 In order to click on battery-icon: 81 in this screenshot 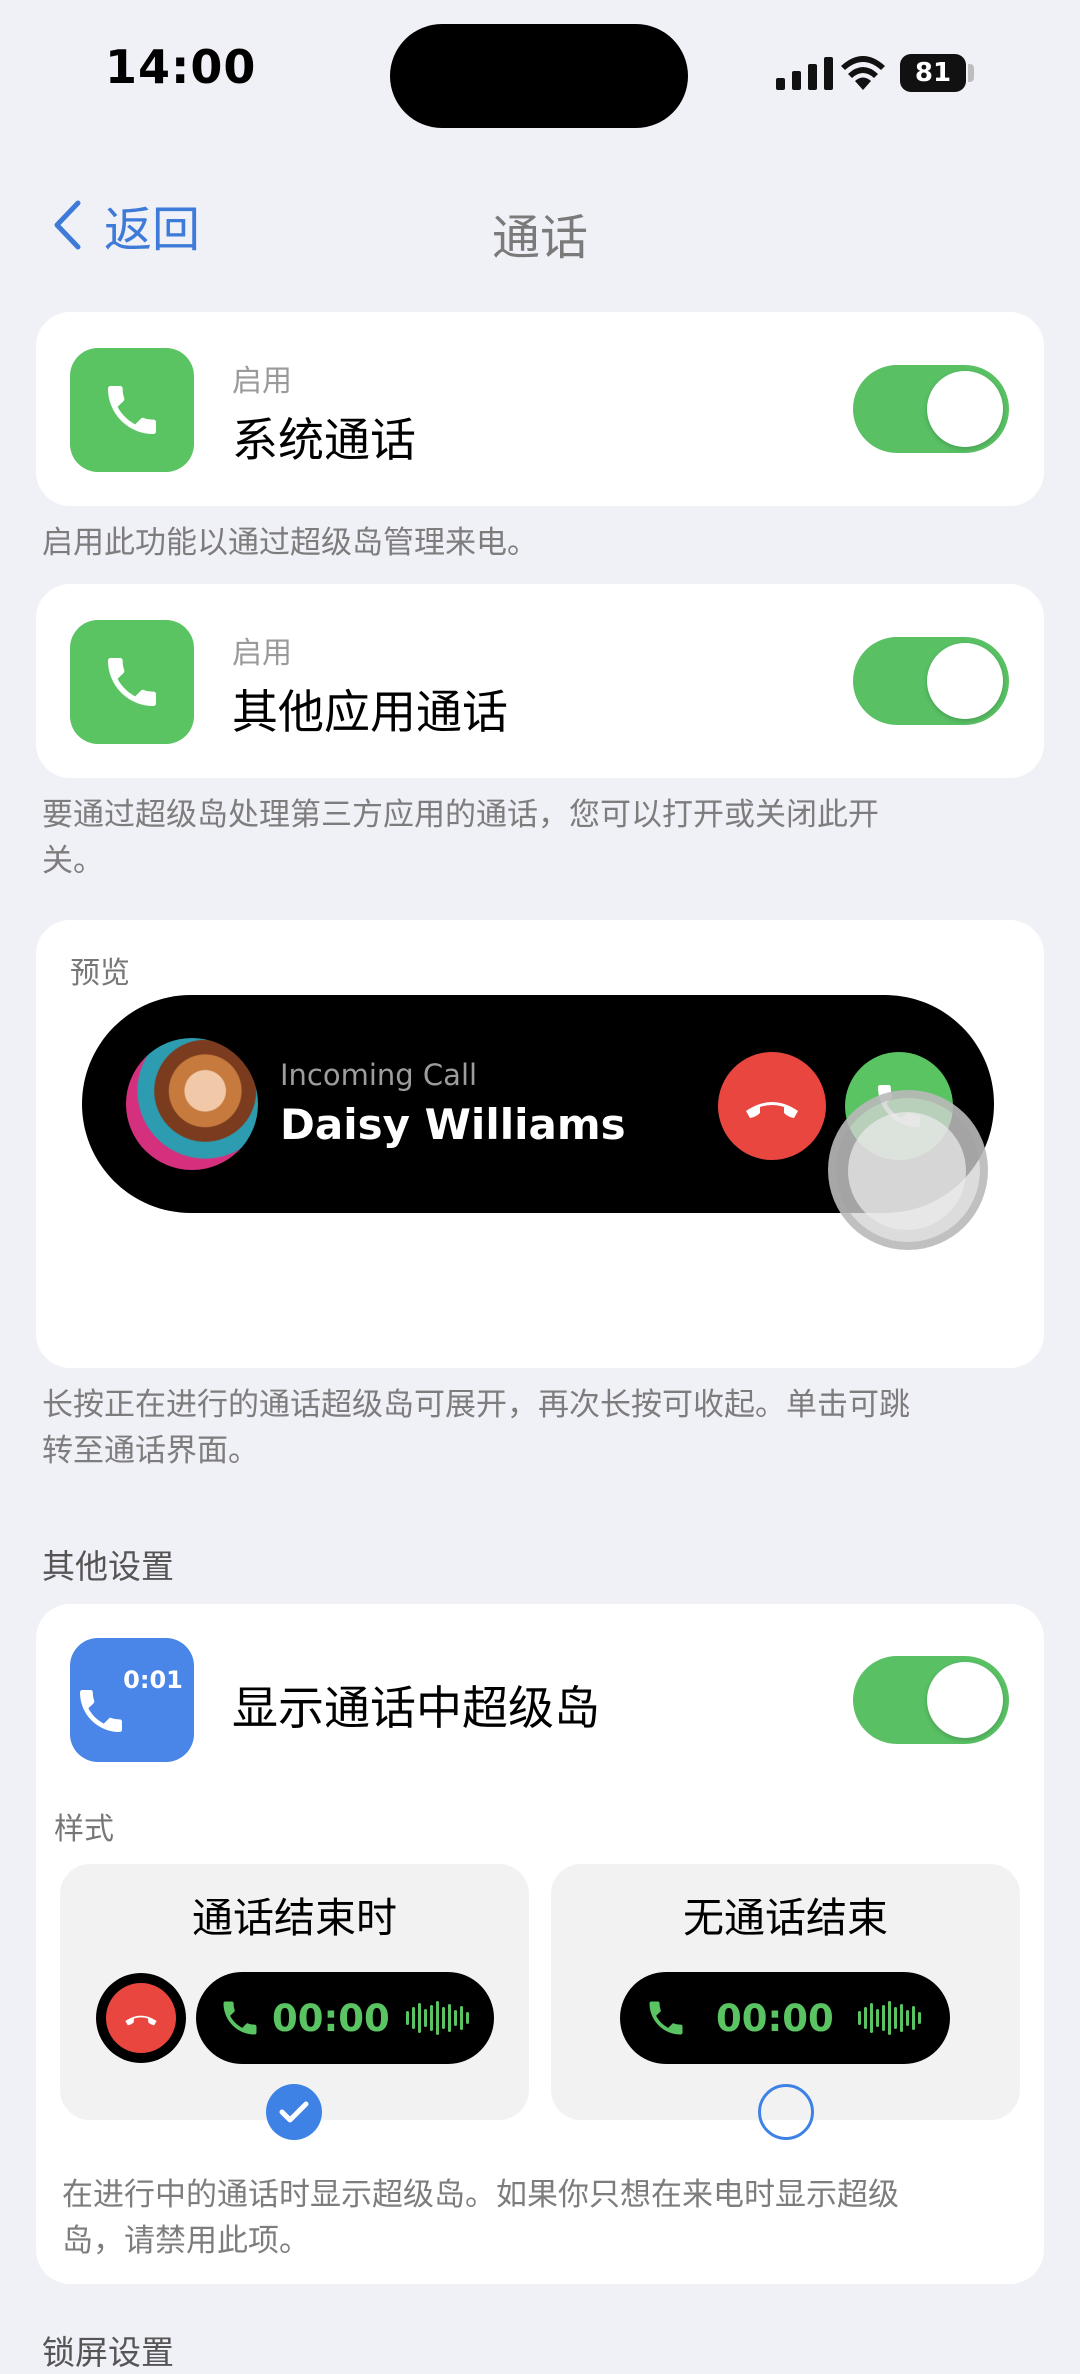, I will do `click(933, 73)`.